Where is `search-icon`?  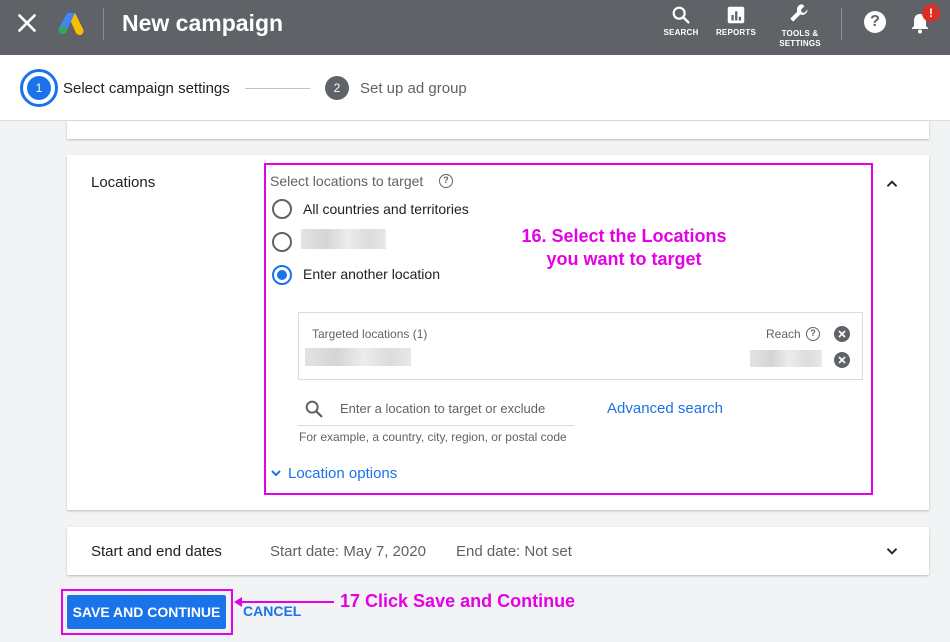 search-icon is located at coordinates (681, 15).